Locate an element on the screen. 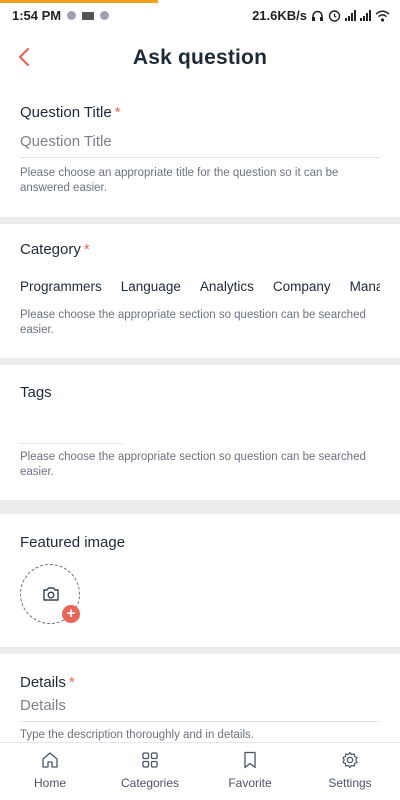  nav-label-favorite: Favorite is located at coordinates (250, 783).